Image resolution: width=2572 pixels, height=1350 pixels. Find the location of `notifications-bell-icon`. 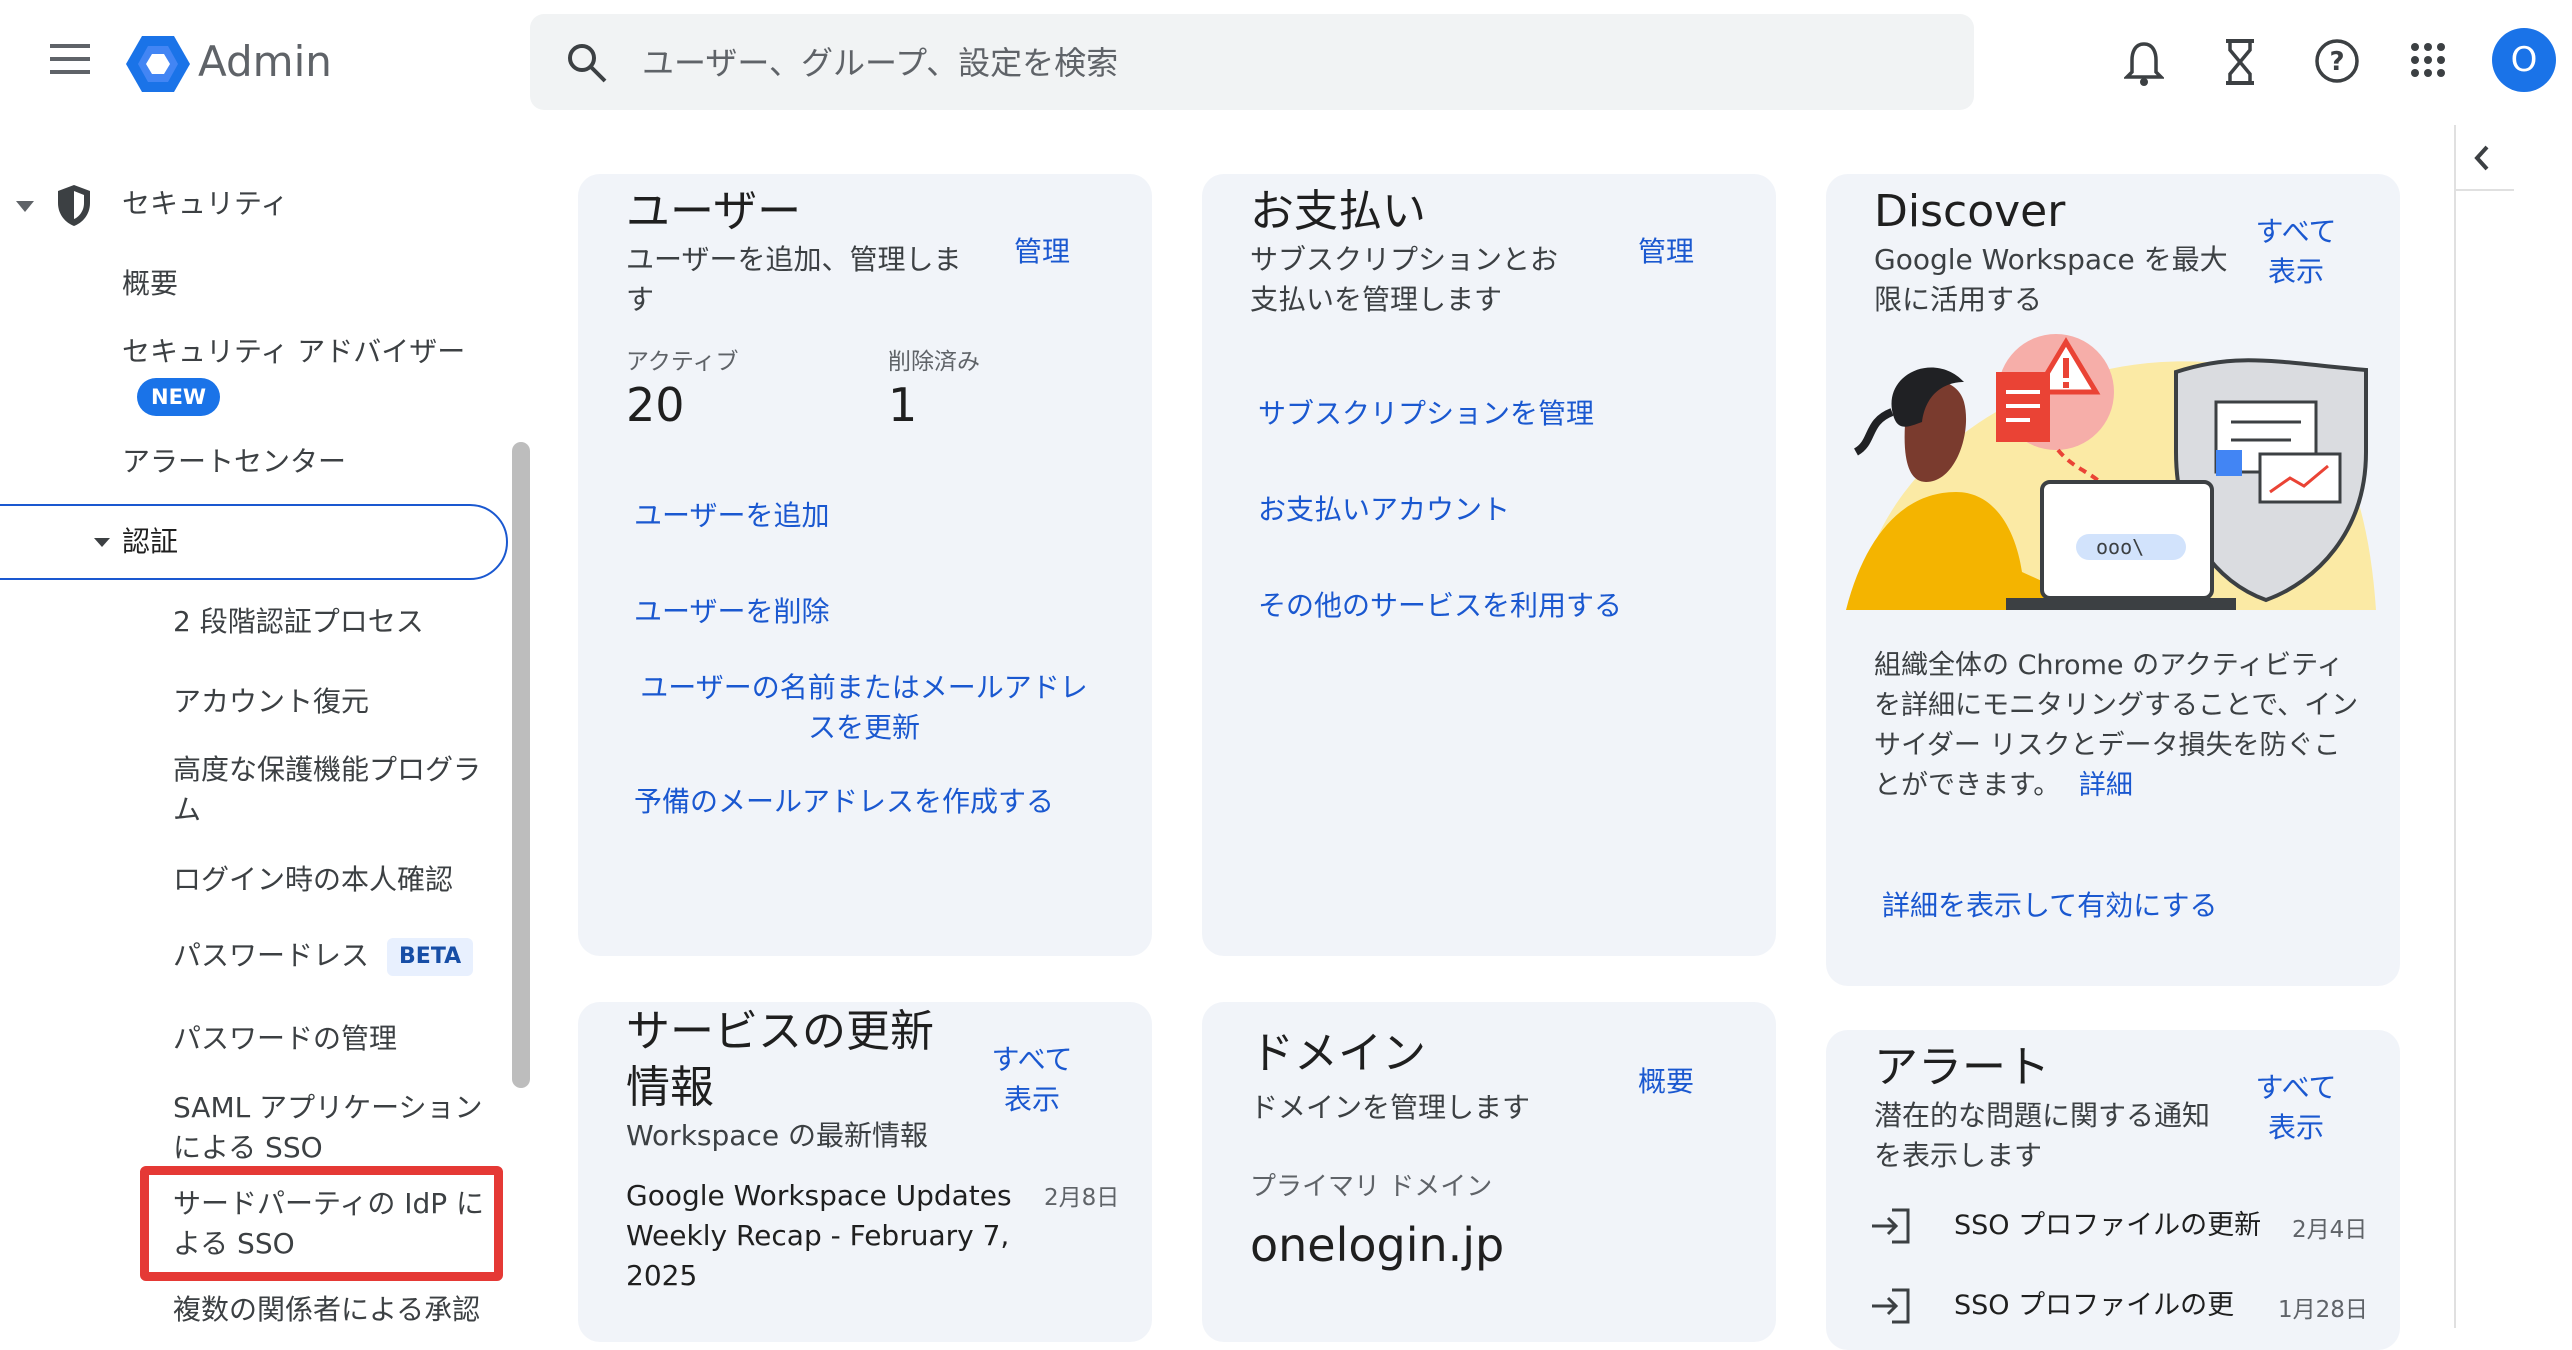

notifications-bell-icon is located at coordinates (2144, 63).